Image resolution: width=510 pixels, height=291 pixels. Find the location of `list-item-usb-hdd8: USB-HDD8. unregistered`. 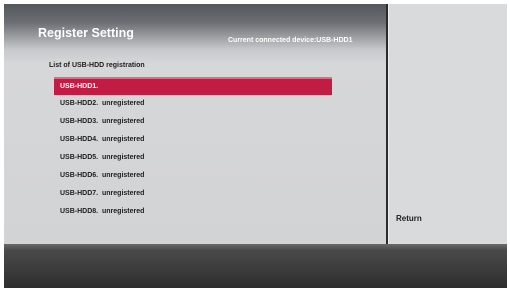

list-item-usb-hdd8: USB-HDD8. unregistered is located at coordinates (193, 212).